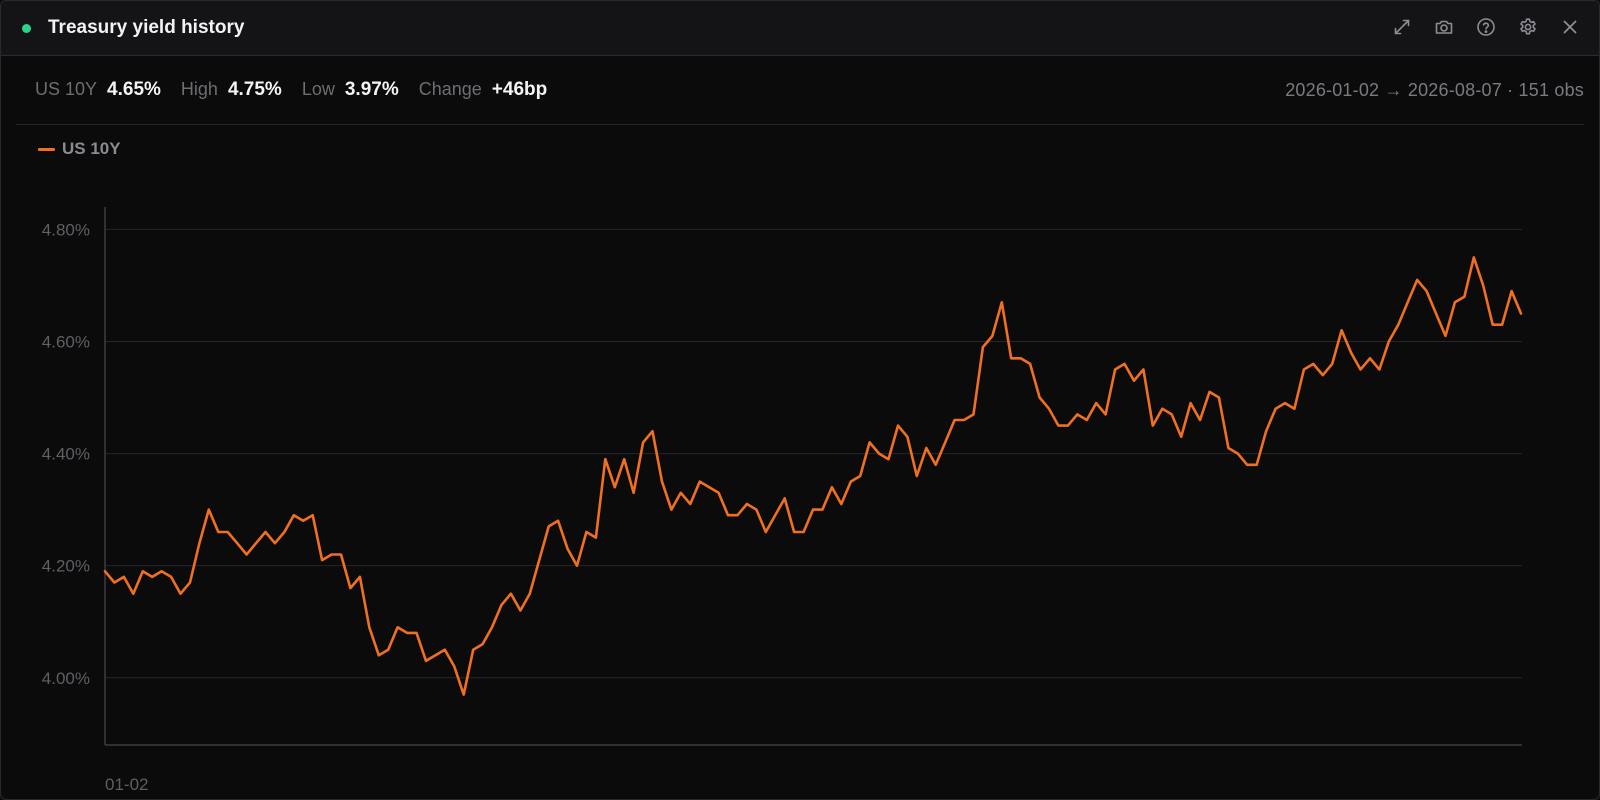 The height and width of the screenshot is (800, 1600). What do you see at coordinates (66, 454) in the screenshot?
I see `y-tick-label: 4.40%` at bounding box center [66, 454].